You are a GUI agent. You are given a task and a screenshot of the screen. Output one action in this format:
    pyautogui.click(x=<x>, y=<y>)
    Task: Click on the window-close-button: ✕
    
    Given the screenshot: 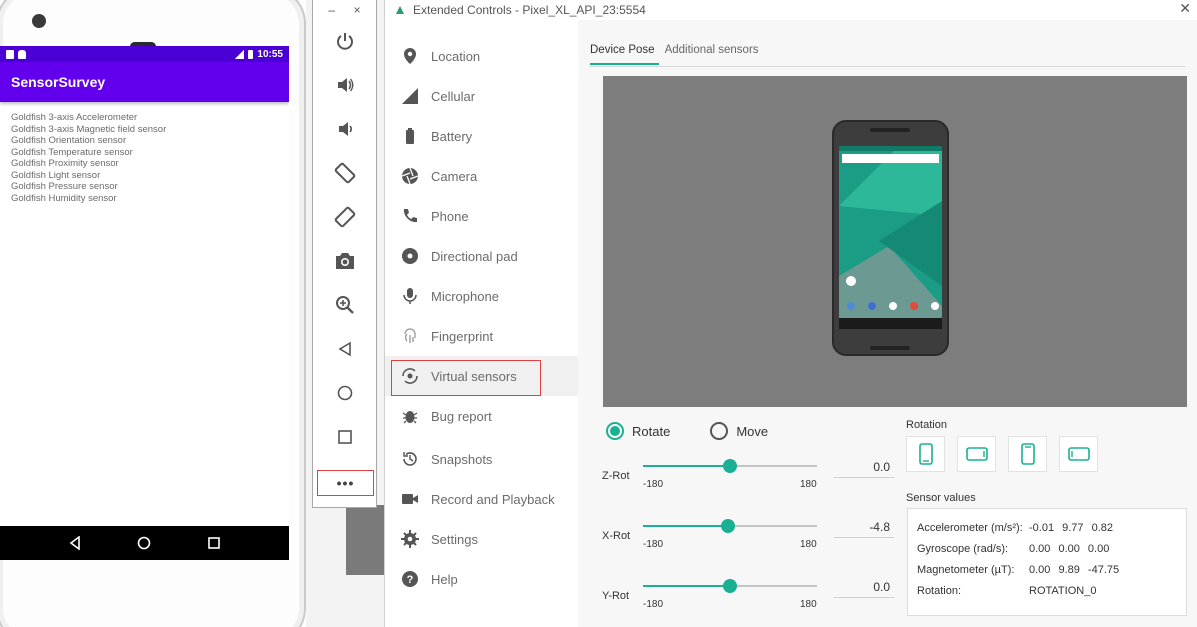 What is the action you would take?
    pyautogui.click(x=1185, y=8)
    